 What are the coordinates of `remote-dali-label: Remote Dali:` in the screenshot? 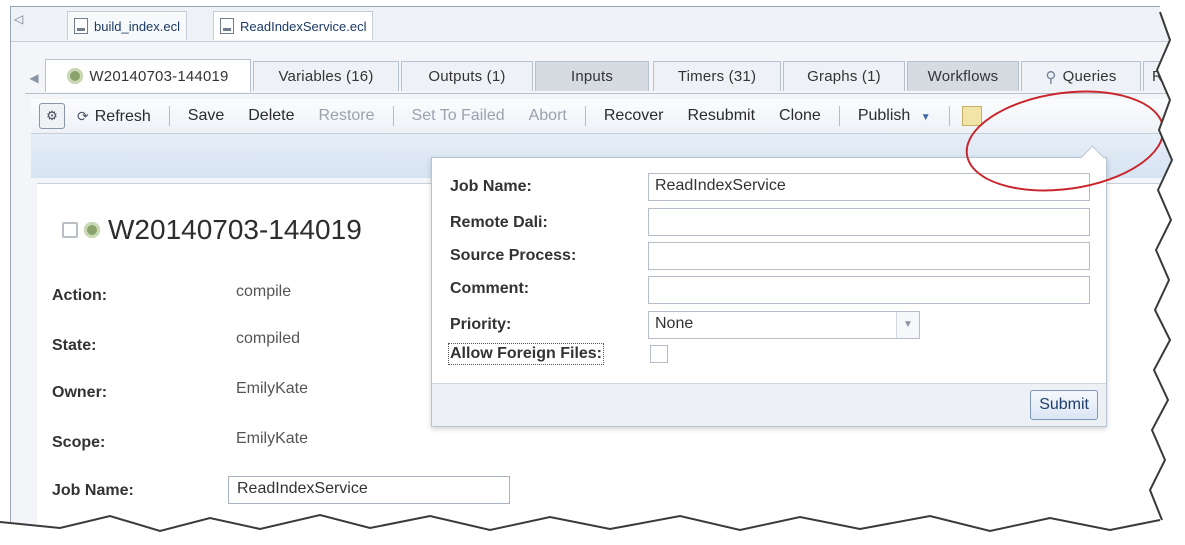 It's located at (499, 222).